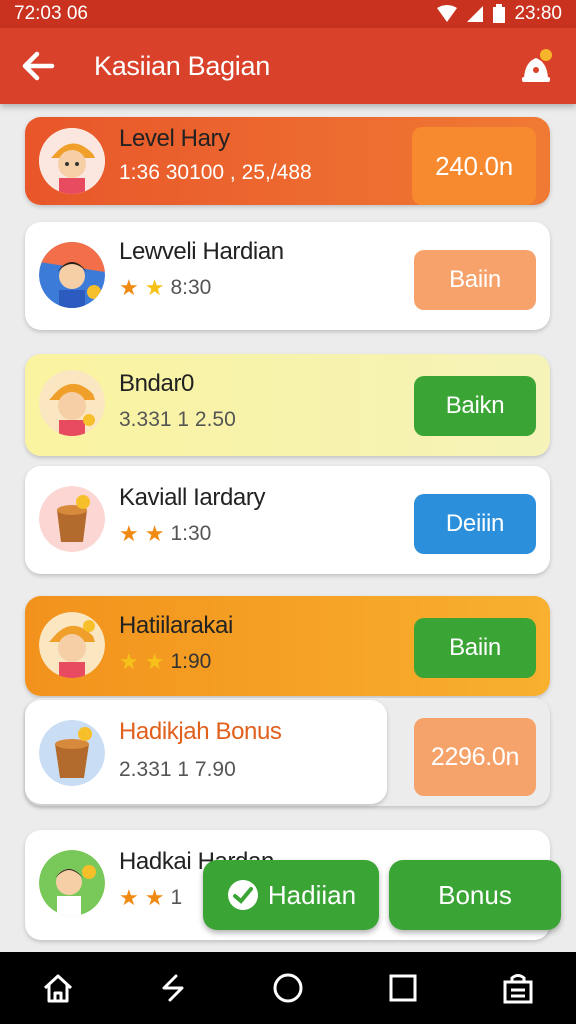 The image size is (576, 1024). Describe the element at coordinates (191, 287) in the screenshot. I see `item-subtitle: 8:30` at that location.